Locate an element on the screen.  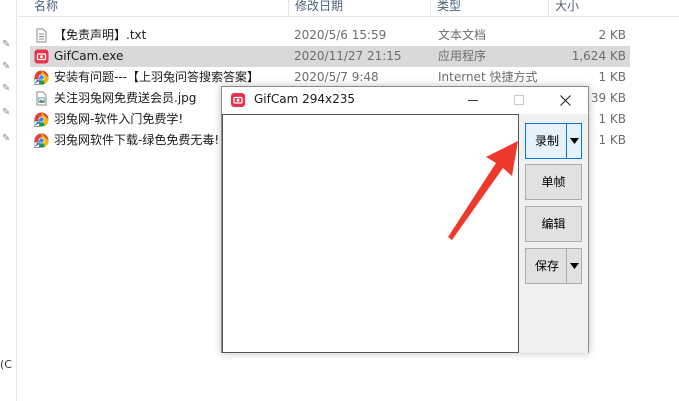
gifcam-title: GifCam 294x235 is located at coordinates (305, 99).